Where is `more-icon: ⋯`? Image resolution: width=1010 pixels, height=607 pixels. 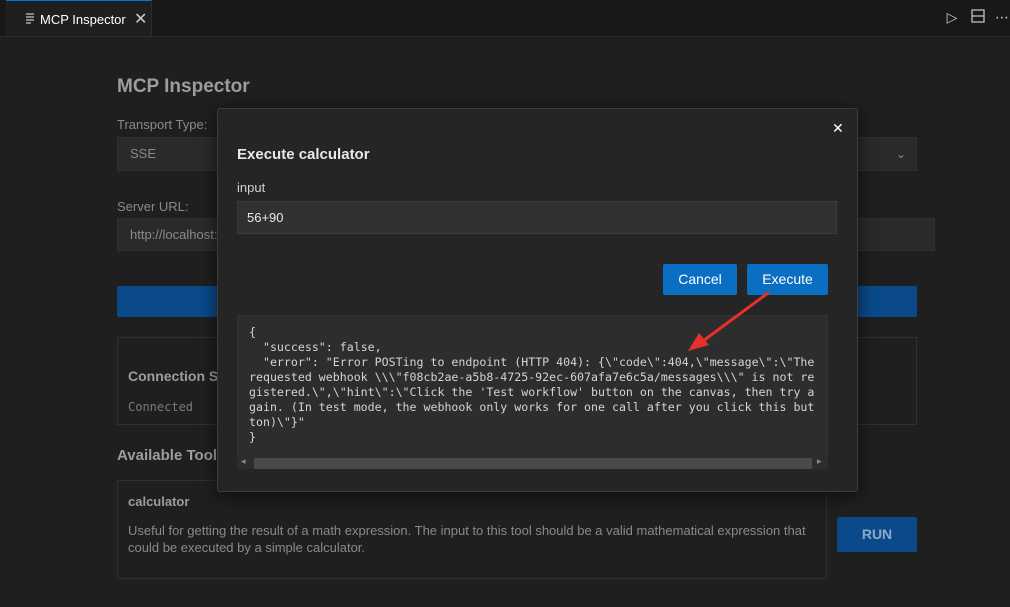 more-icon: ⋯ is located at coordinates (1001, 18).